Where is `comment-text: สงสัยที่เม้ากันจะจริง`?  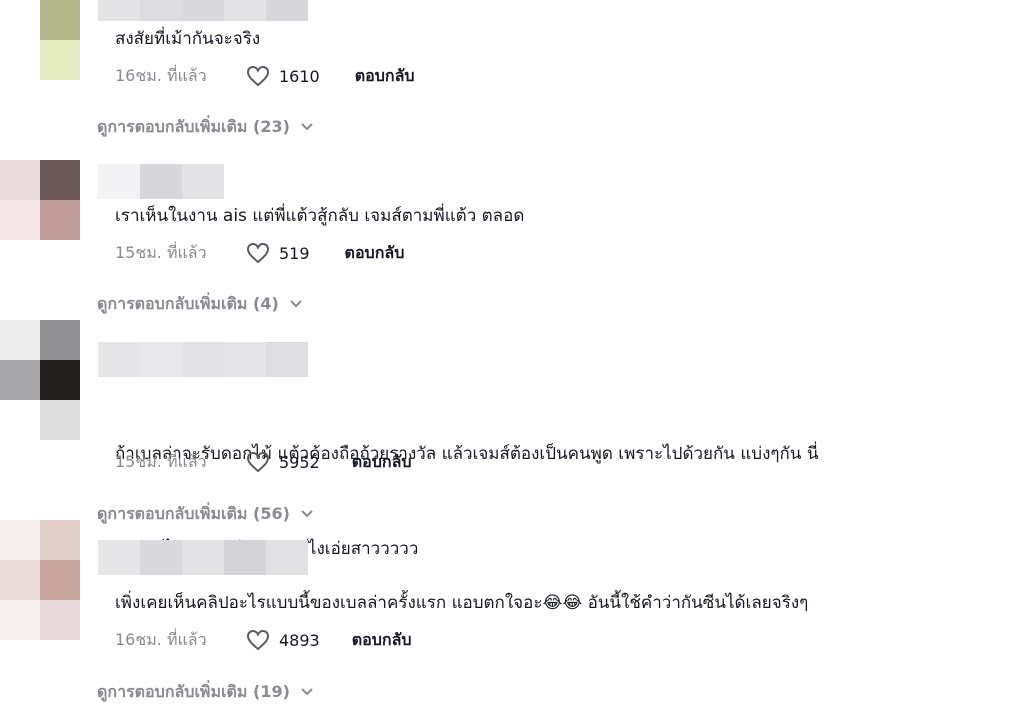 comment-text: สงสัยที่เม้ากันจะจริง is located at coordinates (188, 39).